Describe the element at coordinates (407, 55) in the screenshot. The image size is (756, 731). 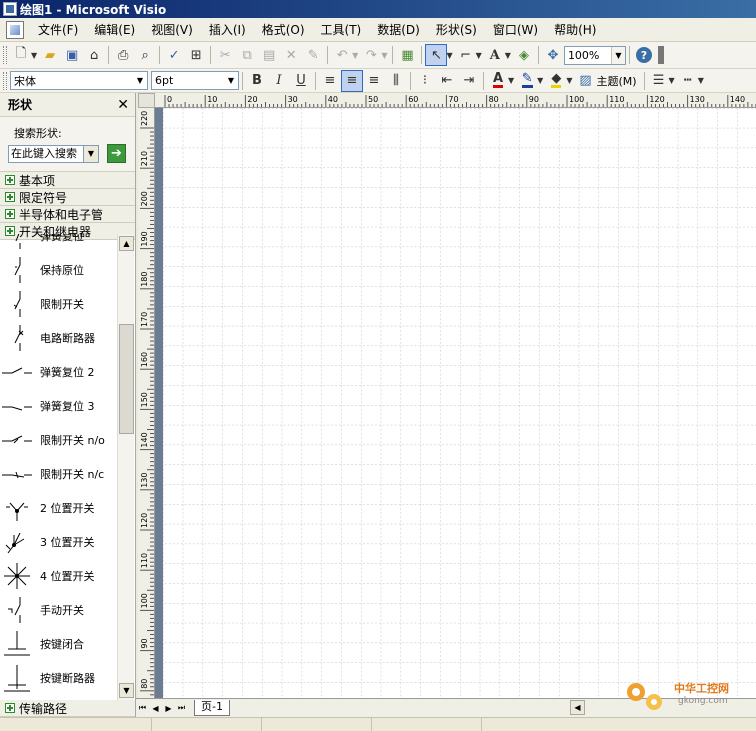
I see `shapes-window-icon: ▦` at that location.